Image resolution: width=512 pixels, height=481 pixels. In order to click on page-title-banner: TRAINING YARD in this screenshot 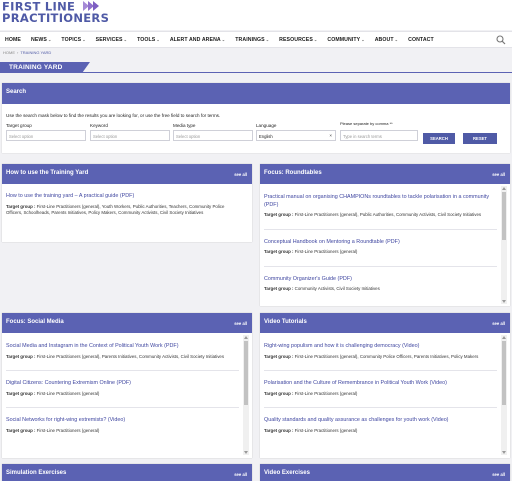, I will do `click(45, 67)`.